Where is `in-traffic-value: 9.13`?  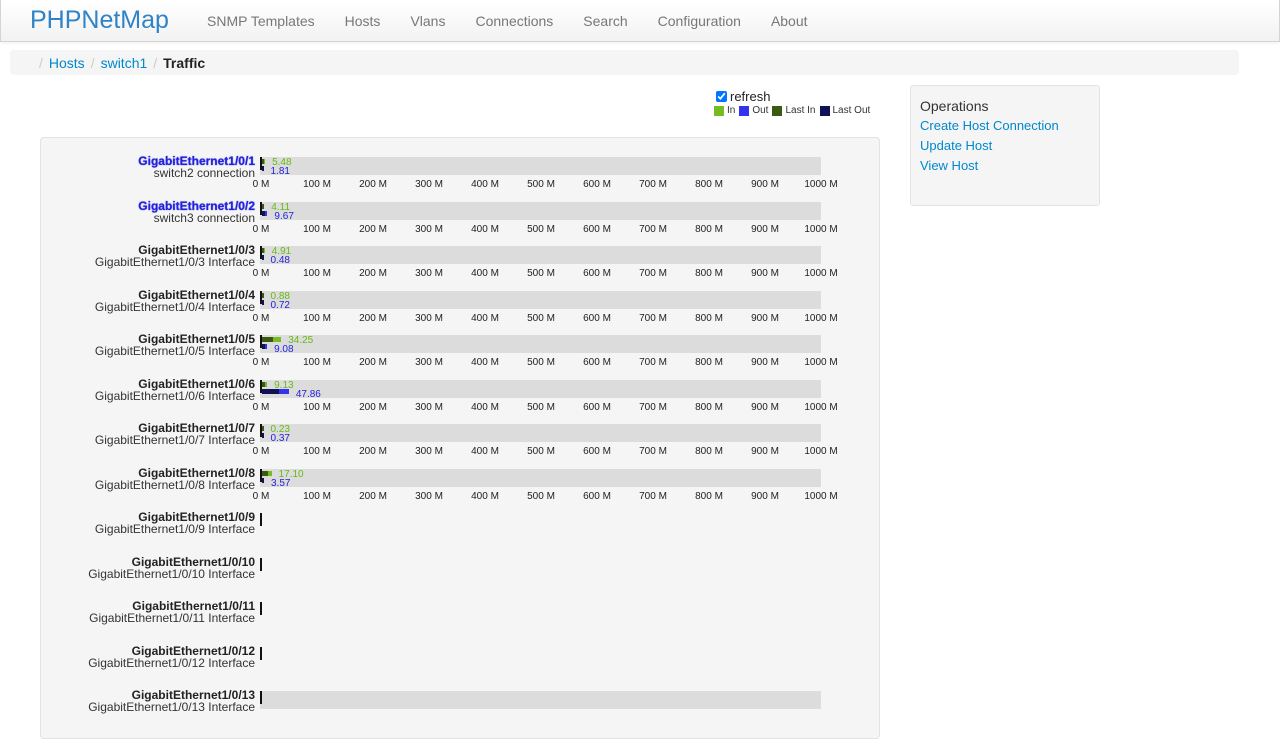 in-traffic-value: 9.13 is located at coordinates (284, 385).